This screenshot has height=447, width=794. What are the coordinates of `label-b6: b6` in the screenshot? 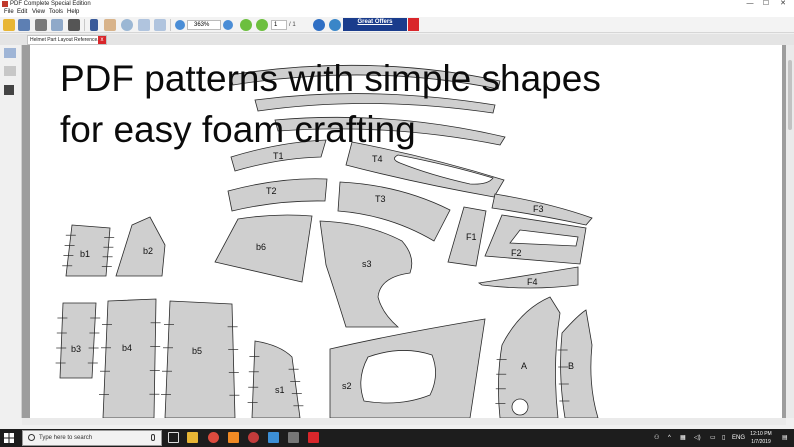 It's located at (261, 247).